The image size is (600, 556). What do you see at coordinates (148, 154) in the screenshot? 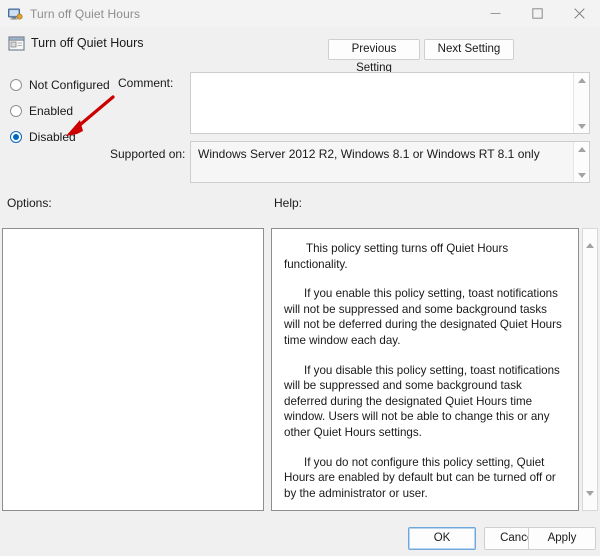
I see `supported-on-label: Supported on:` at bounding box center [148, 154].